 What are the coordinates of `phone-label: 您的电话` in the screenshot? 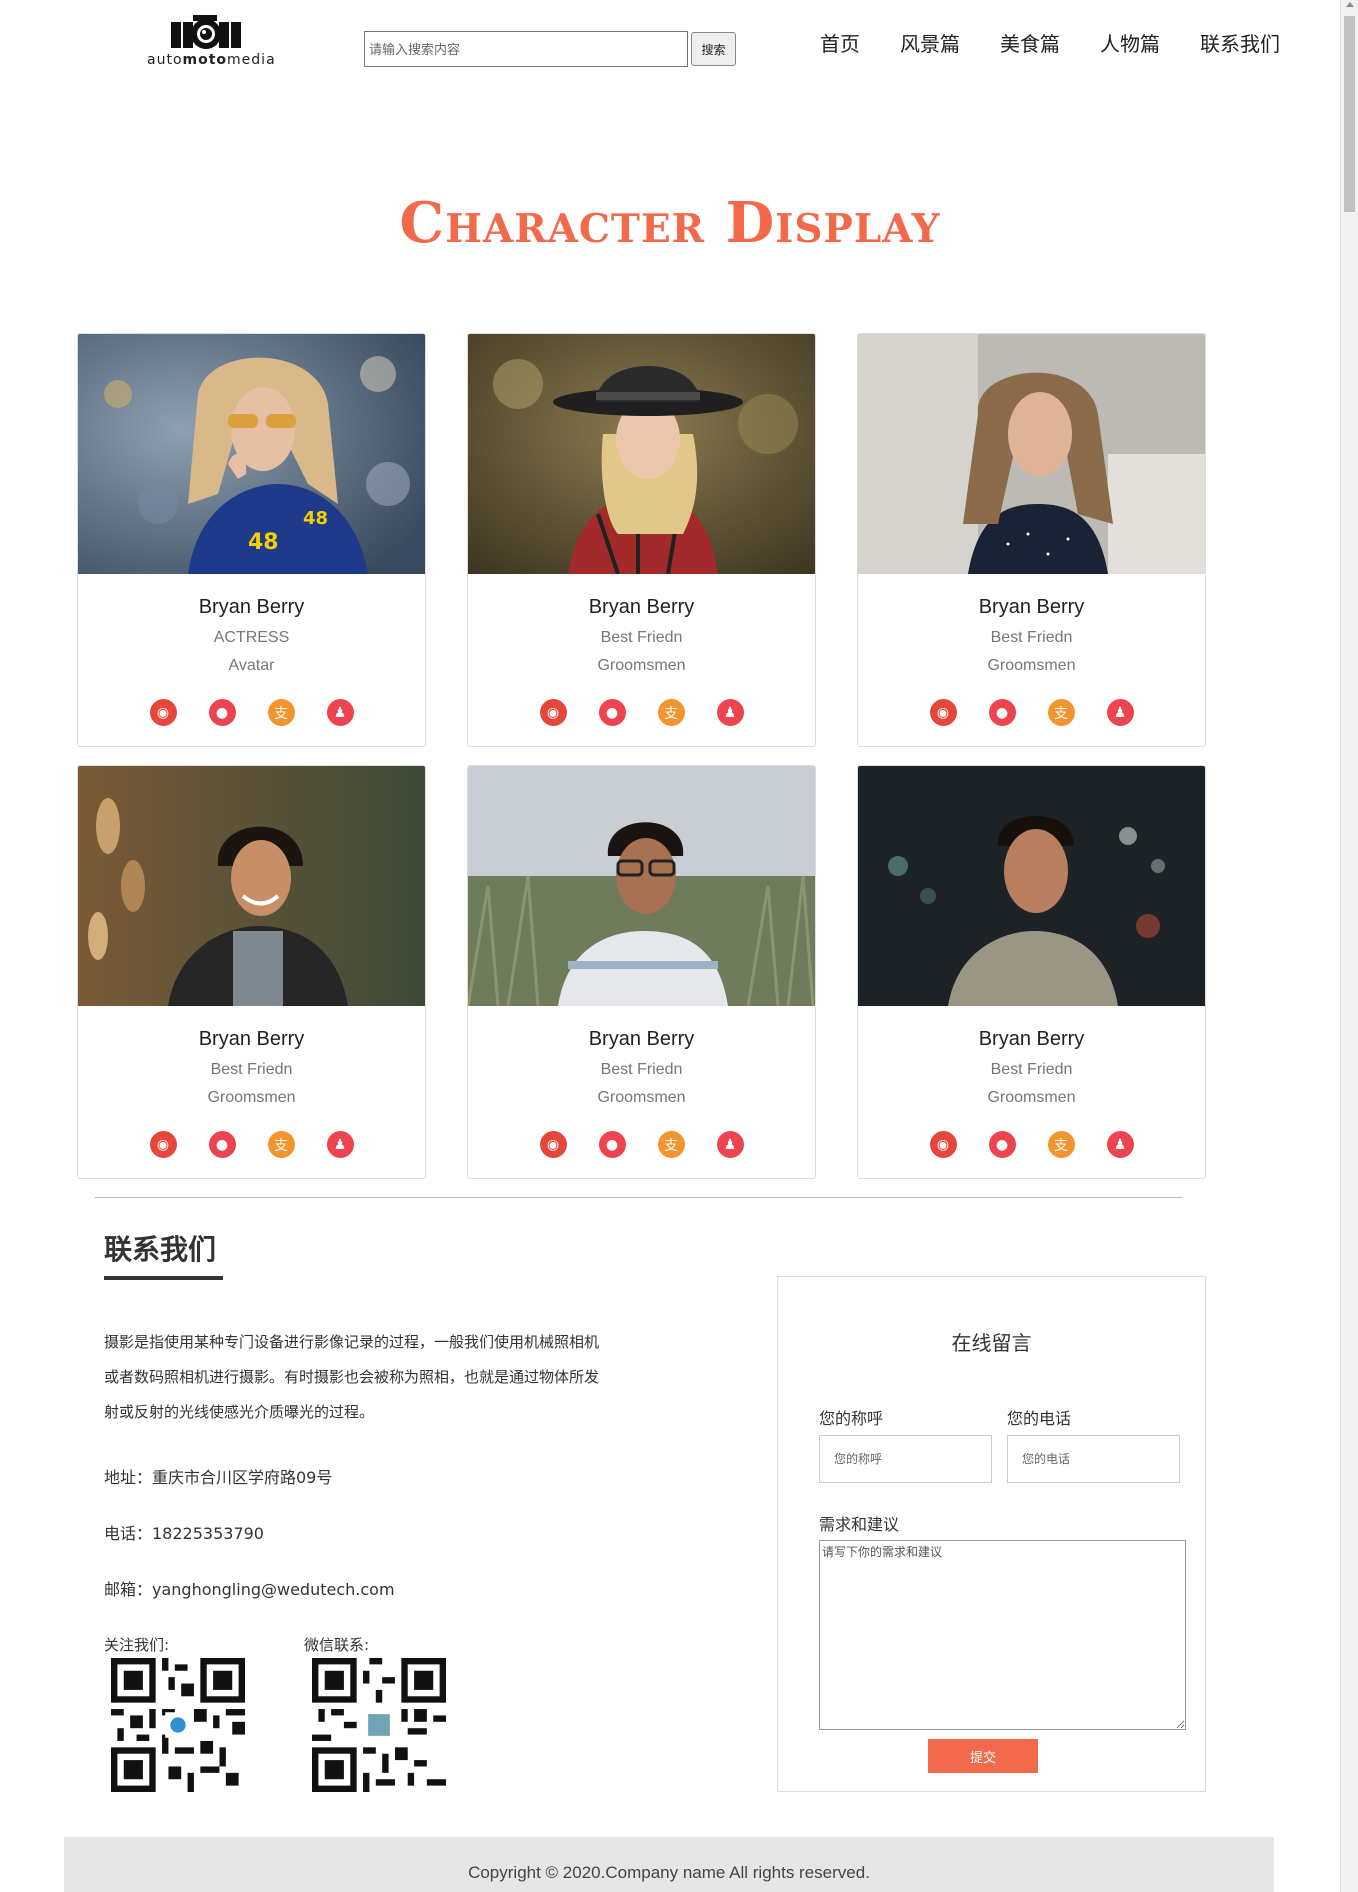 It's located at (1039, 1418).